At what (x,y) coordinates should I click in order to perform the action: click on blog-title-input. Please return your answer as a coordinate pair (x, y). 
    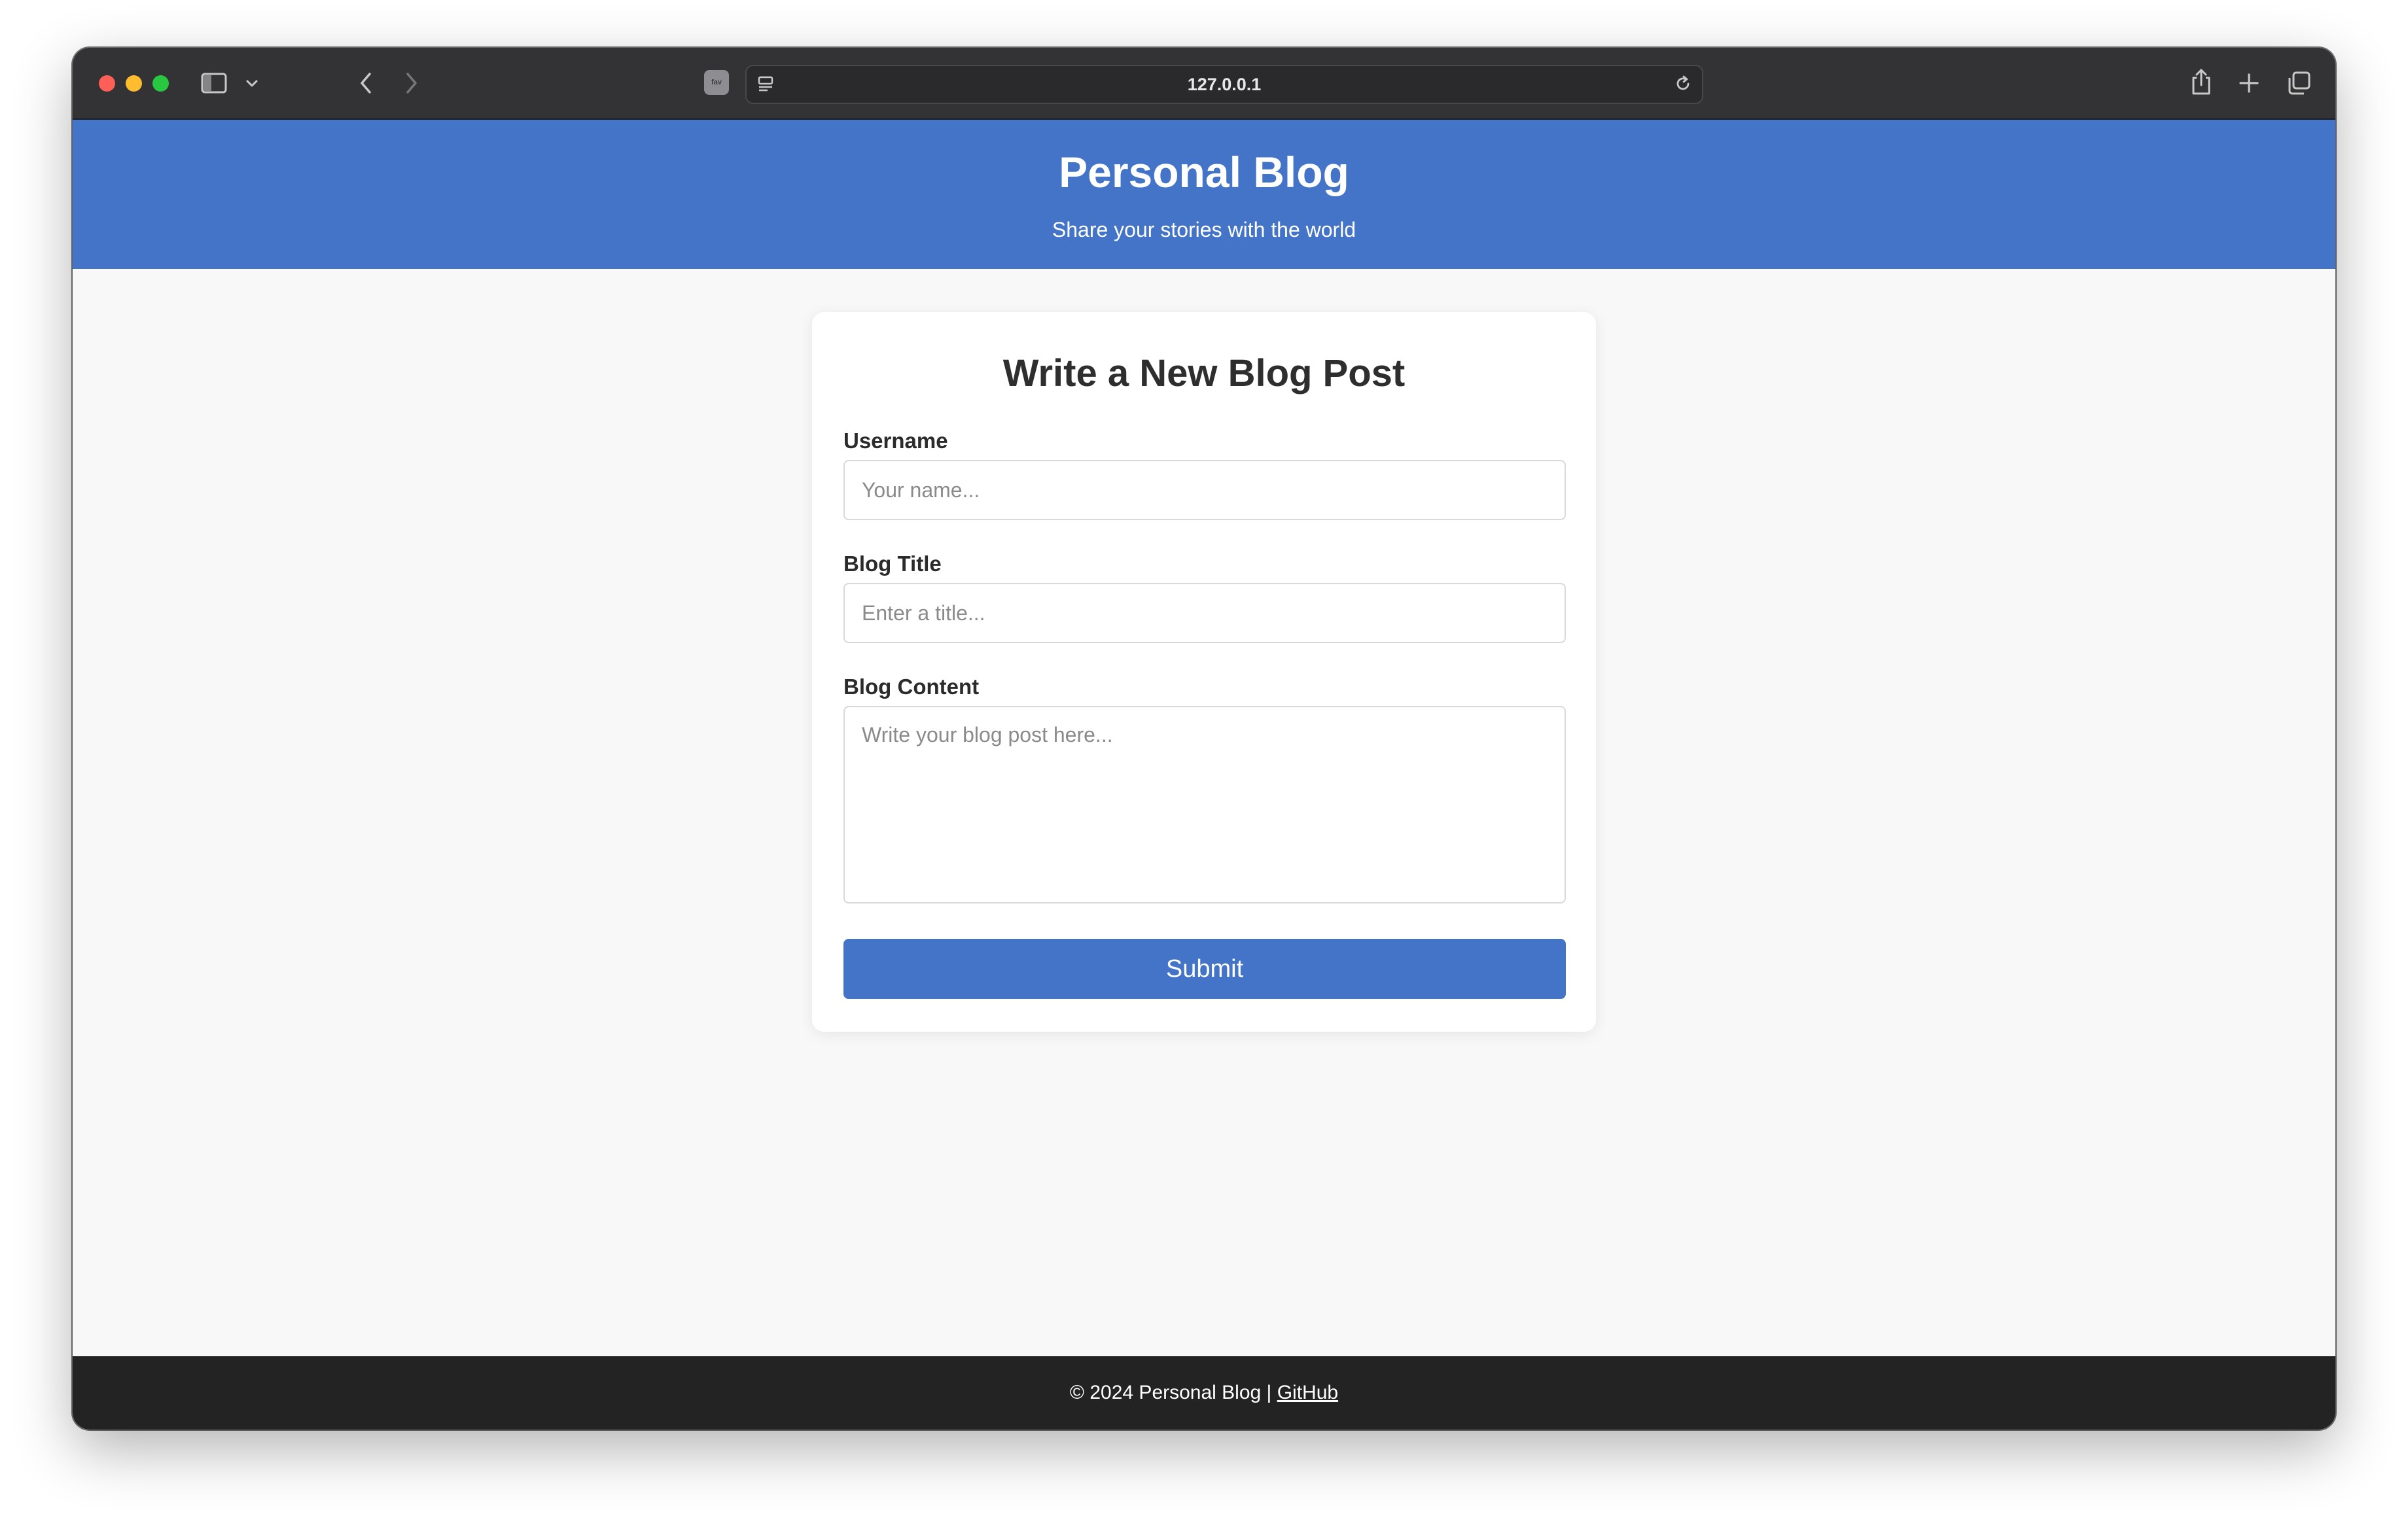
    Looking at the image, I should click on (1204, 613).